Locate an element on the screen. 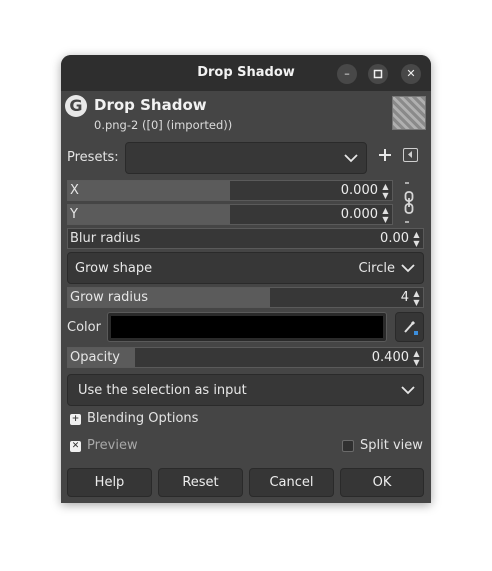 The image size is (492, 571). grow-shape-combo: Grow shape Circle is located at coordinates (245, 268).